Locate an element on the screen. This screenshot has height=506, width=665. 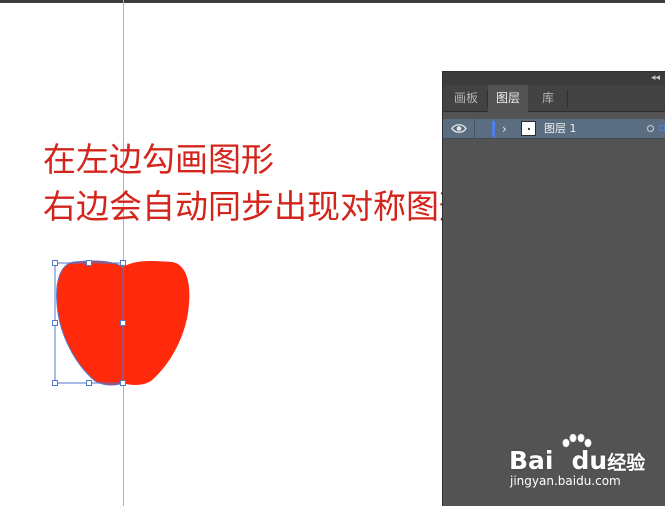
handle-top-middle is located at coordinates (89, 263).